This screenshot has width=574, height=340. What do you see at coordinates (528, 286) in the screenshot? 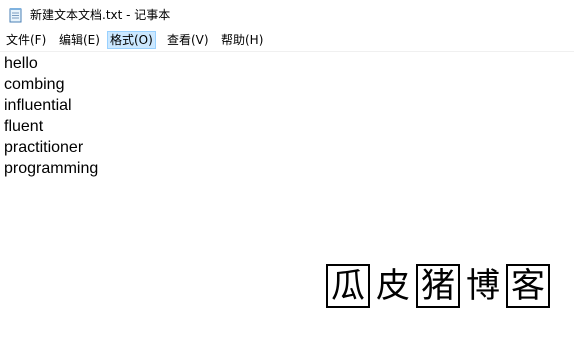
I see `watermark-char: 客` at bounding box center [528, 286].